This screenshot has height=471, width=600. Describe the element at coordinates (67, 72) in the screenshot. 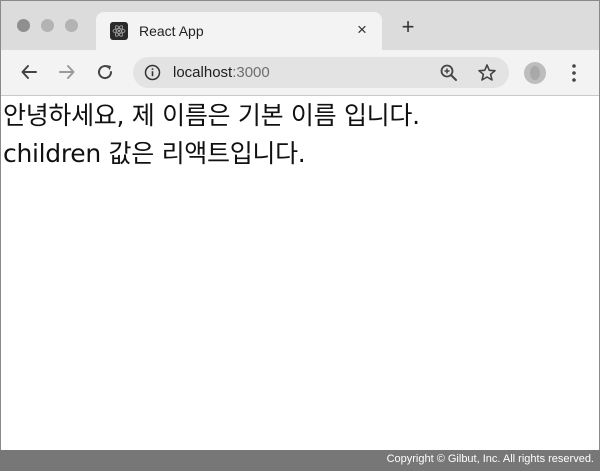

I see `forward-arrow-icon` at that location.